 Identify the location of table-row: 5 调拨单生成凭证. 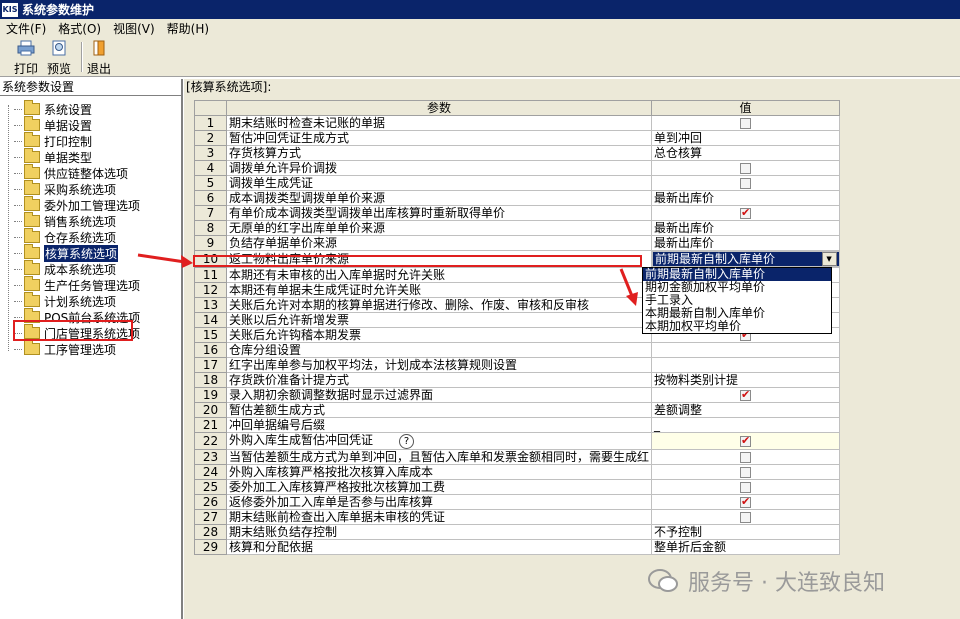
(517, 183).